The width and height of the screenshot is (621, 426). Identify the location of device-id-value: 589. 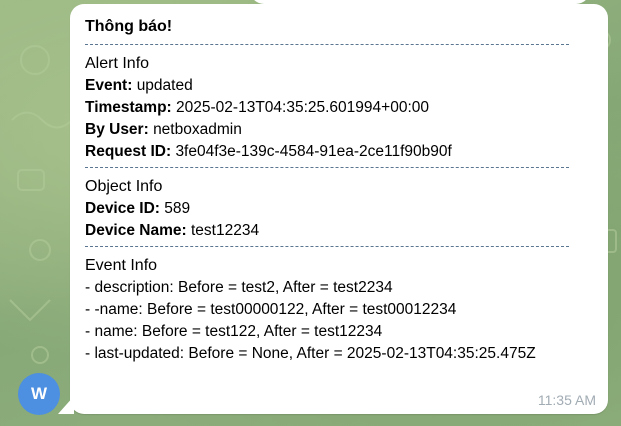
(177, 208).